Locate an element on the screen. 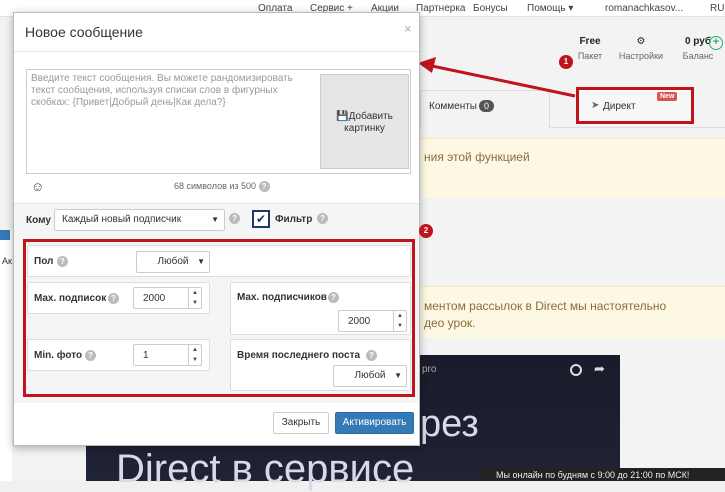 The height and width of the screenshot is (492, 725). warning-banner-1-text: ния этой функцией is located at coordinates (477, 157).